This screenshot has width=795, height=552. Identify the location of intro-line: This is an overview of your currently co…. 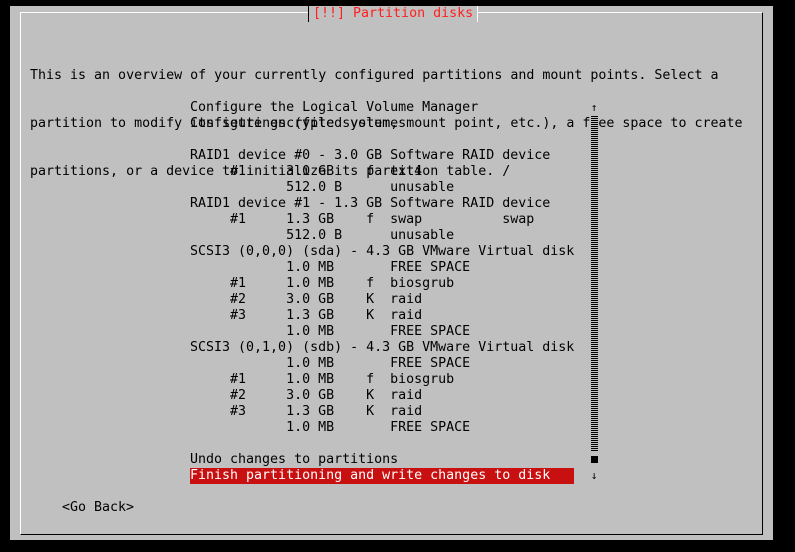
(374, 75).